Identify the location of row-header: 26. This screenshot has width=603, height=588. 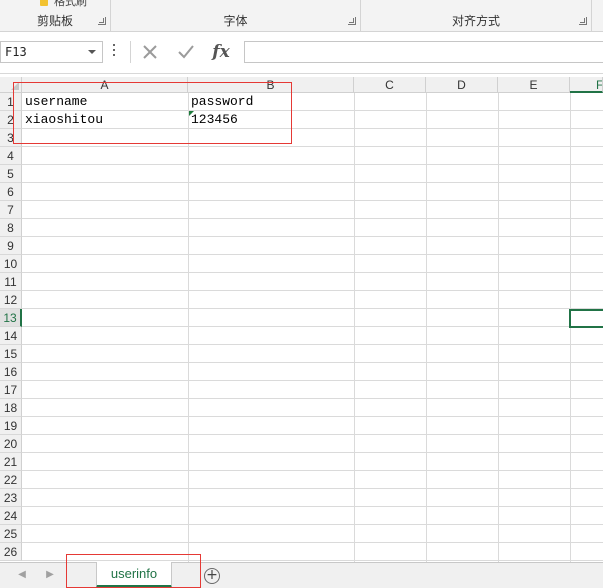
(11, 552).